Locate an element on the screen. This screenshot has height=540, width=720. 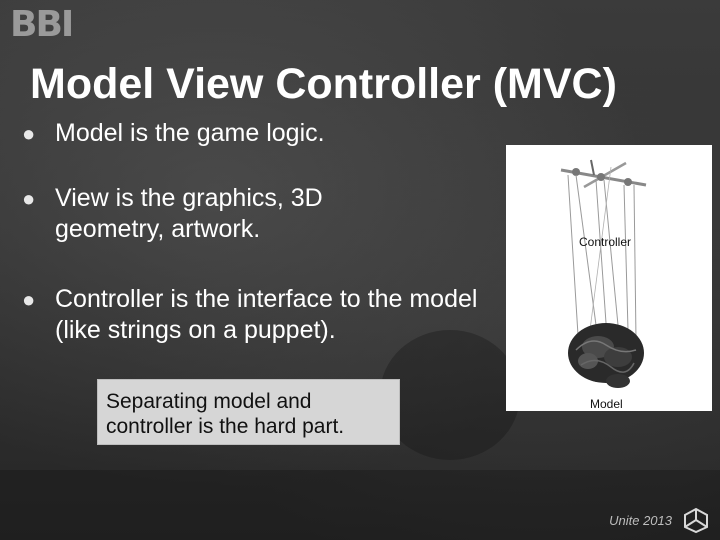
bullet-text: Model is the game logic. is located at coordinates (190, 133).